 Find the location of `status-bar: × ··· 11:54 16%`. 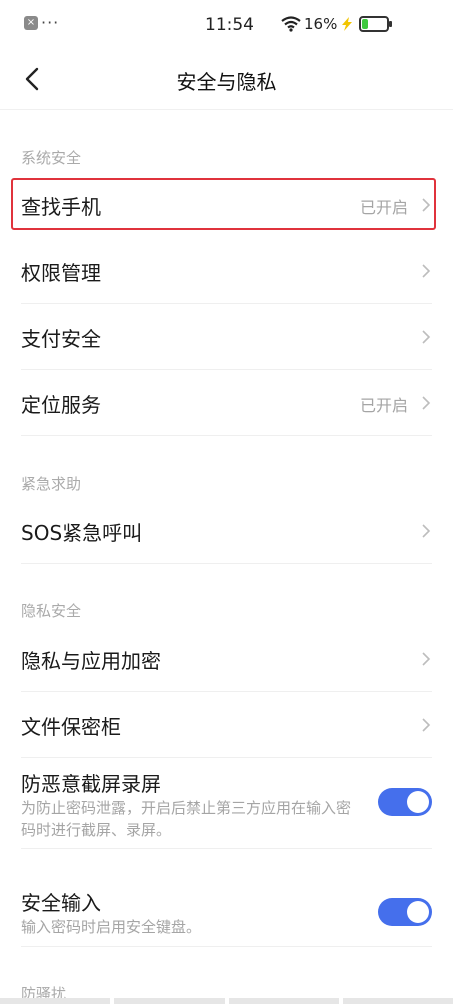

status-bar: × ··· 11:54 16% is located at coordinates (226, 26).